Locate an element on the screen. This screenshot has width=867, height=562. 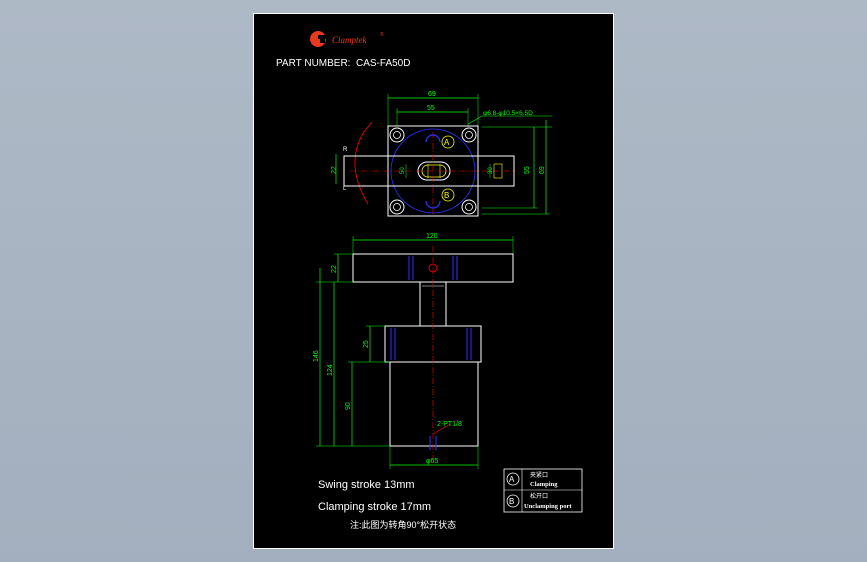
clamping-stroke-note: Clamping stroke 17mm is located at coordinates (374, 507).